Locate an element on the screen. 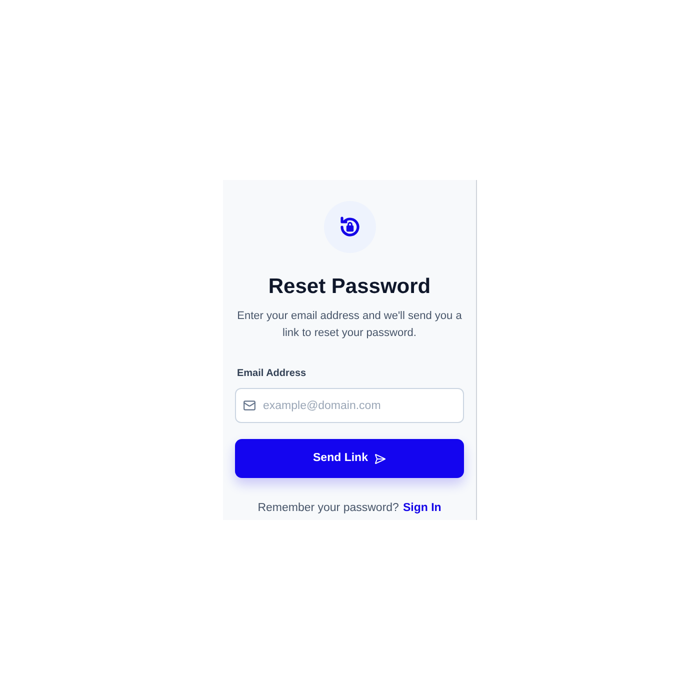  send-link-button: Send Link is located at coordinates (349, 458).